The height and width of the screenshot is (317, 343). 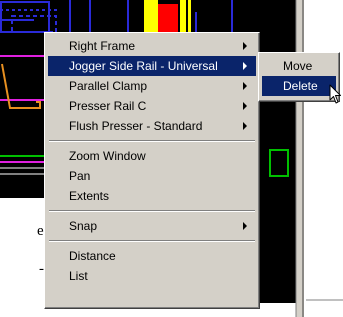 What do you see at coordinates (152, 196) in the screenshot?
I see `menu-item-extents: Extents` at bounding box center [152, 196].